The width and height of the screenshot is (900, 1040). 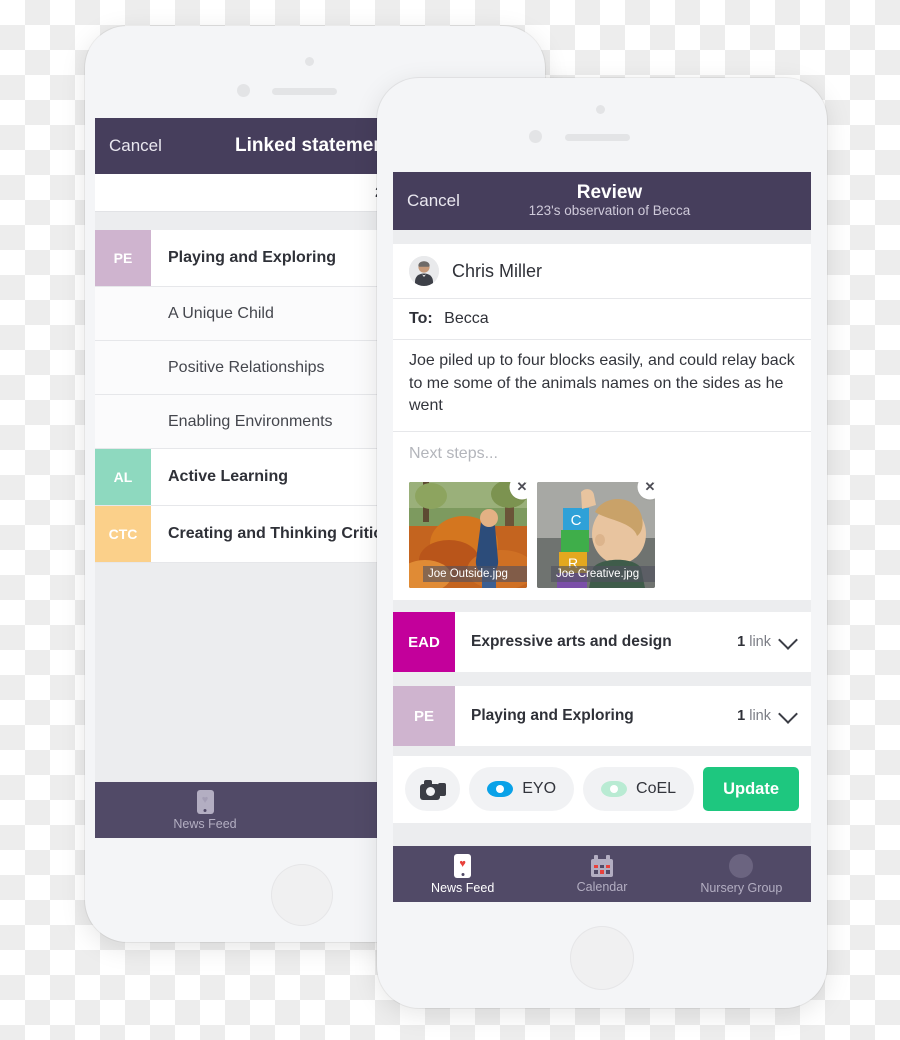 I want to click on statement-badge: AL, so click(x=123, y=477).